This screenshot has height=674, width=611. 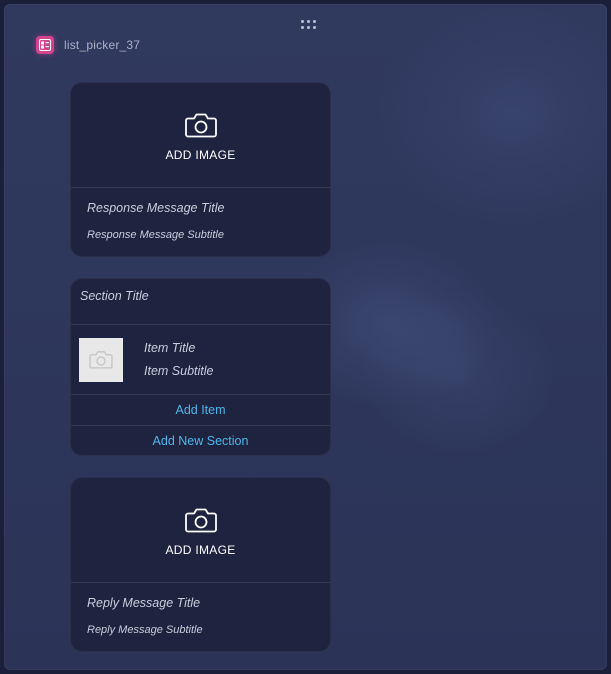 What do you see at coordinates (200, 228) in the screenshot?
I see `response-message-subtitle: Response Message Subtitle` at bounding box center [200, 228].